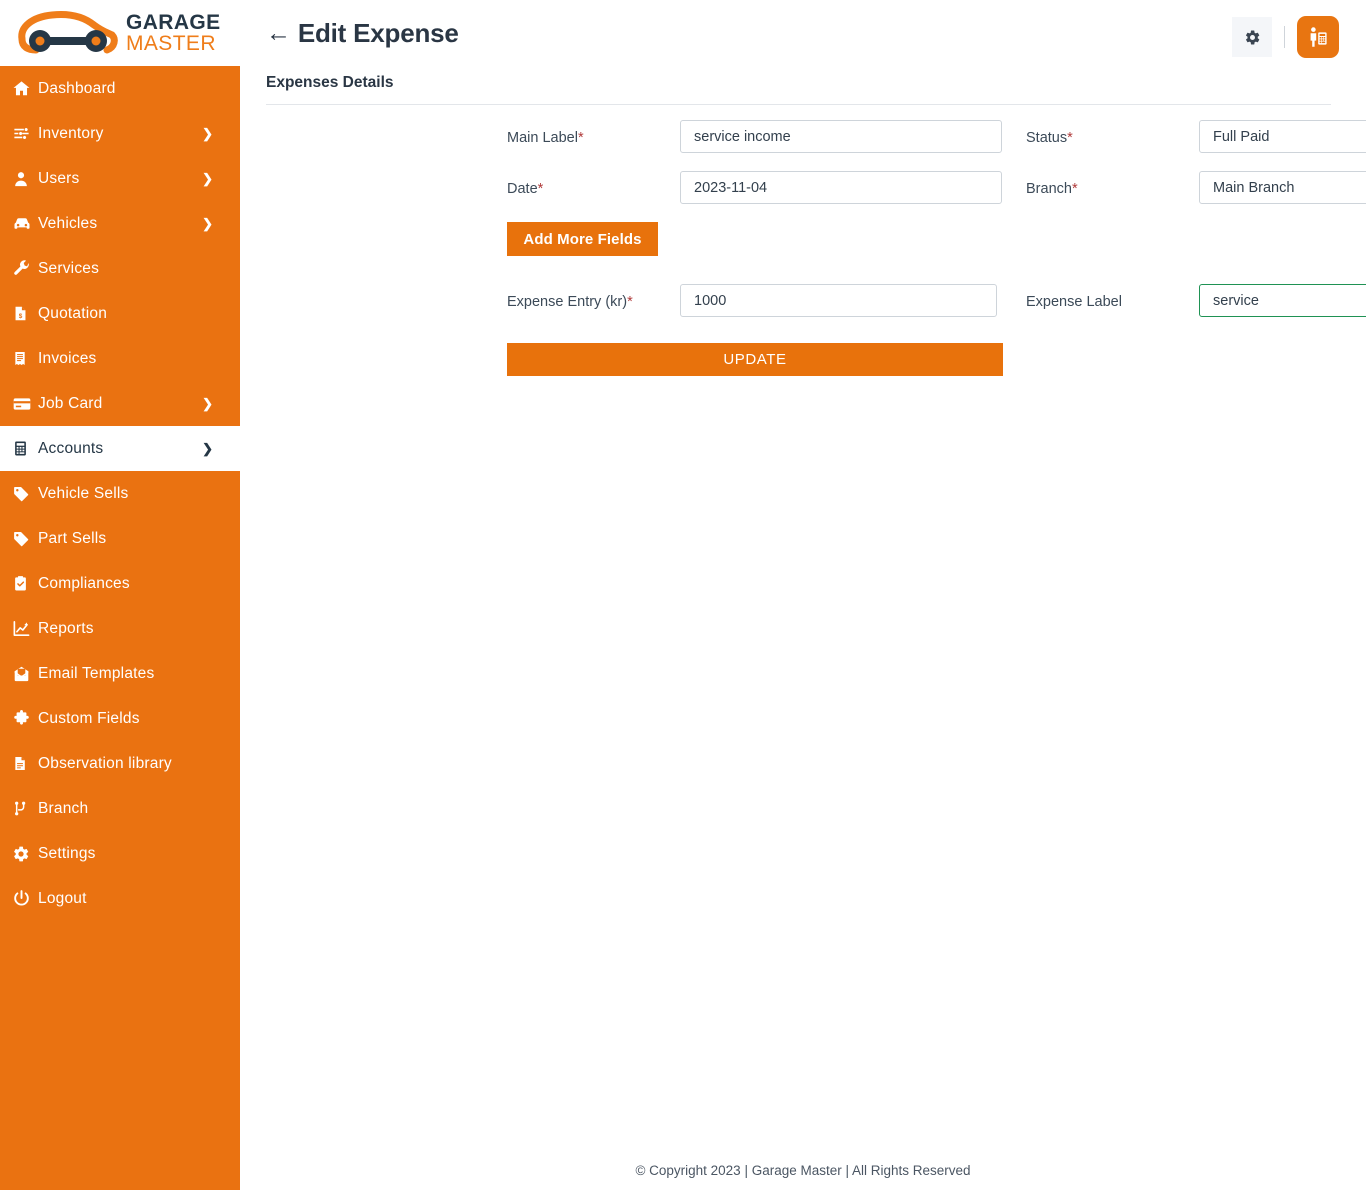 This screenshot has height=1190, width=1366. Describe the element at coordinates (25, 314) in the screenshot. I see `file-dollar-icon: $` at that location.